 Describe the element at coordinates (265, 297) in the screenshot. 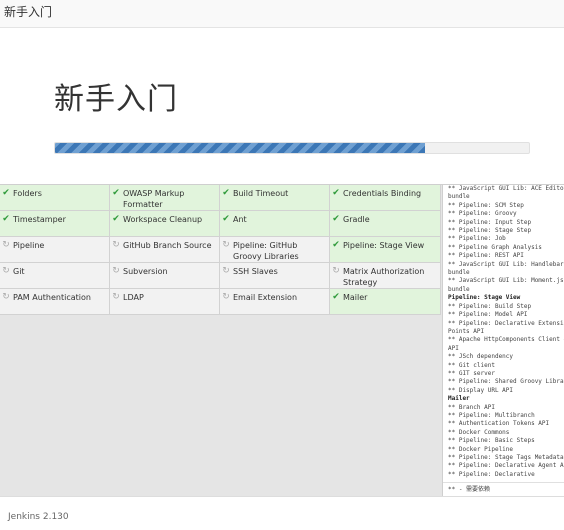

I see `plugin-name: Email Extension` at that location.